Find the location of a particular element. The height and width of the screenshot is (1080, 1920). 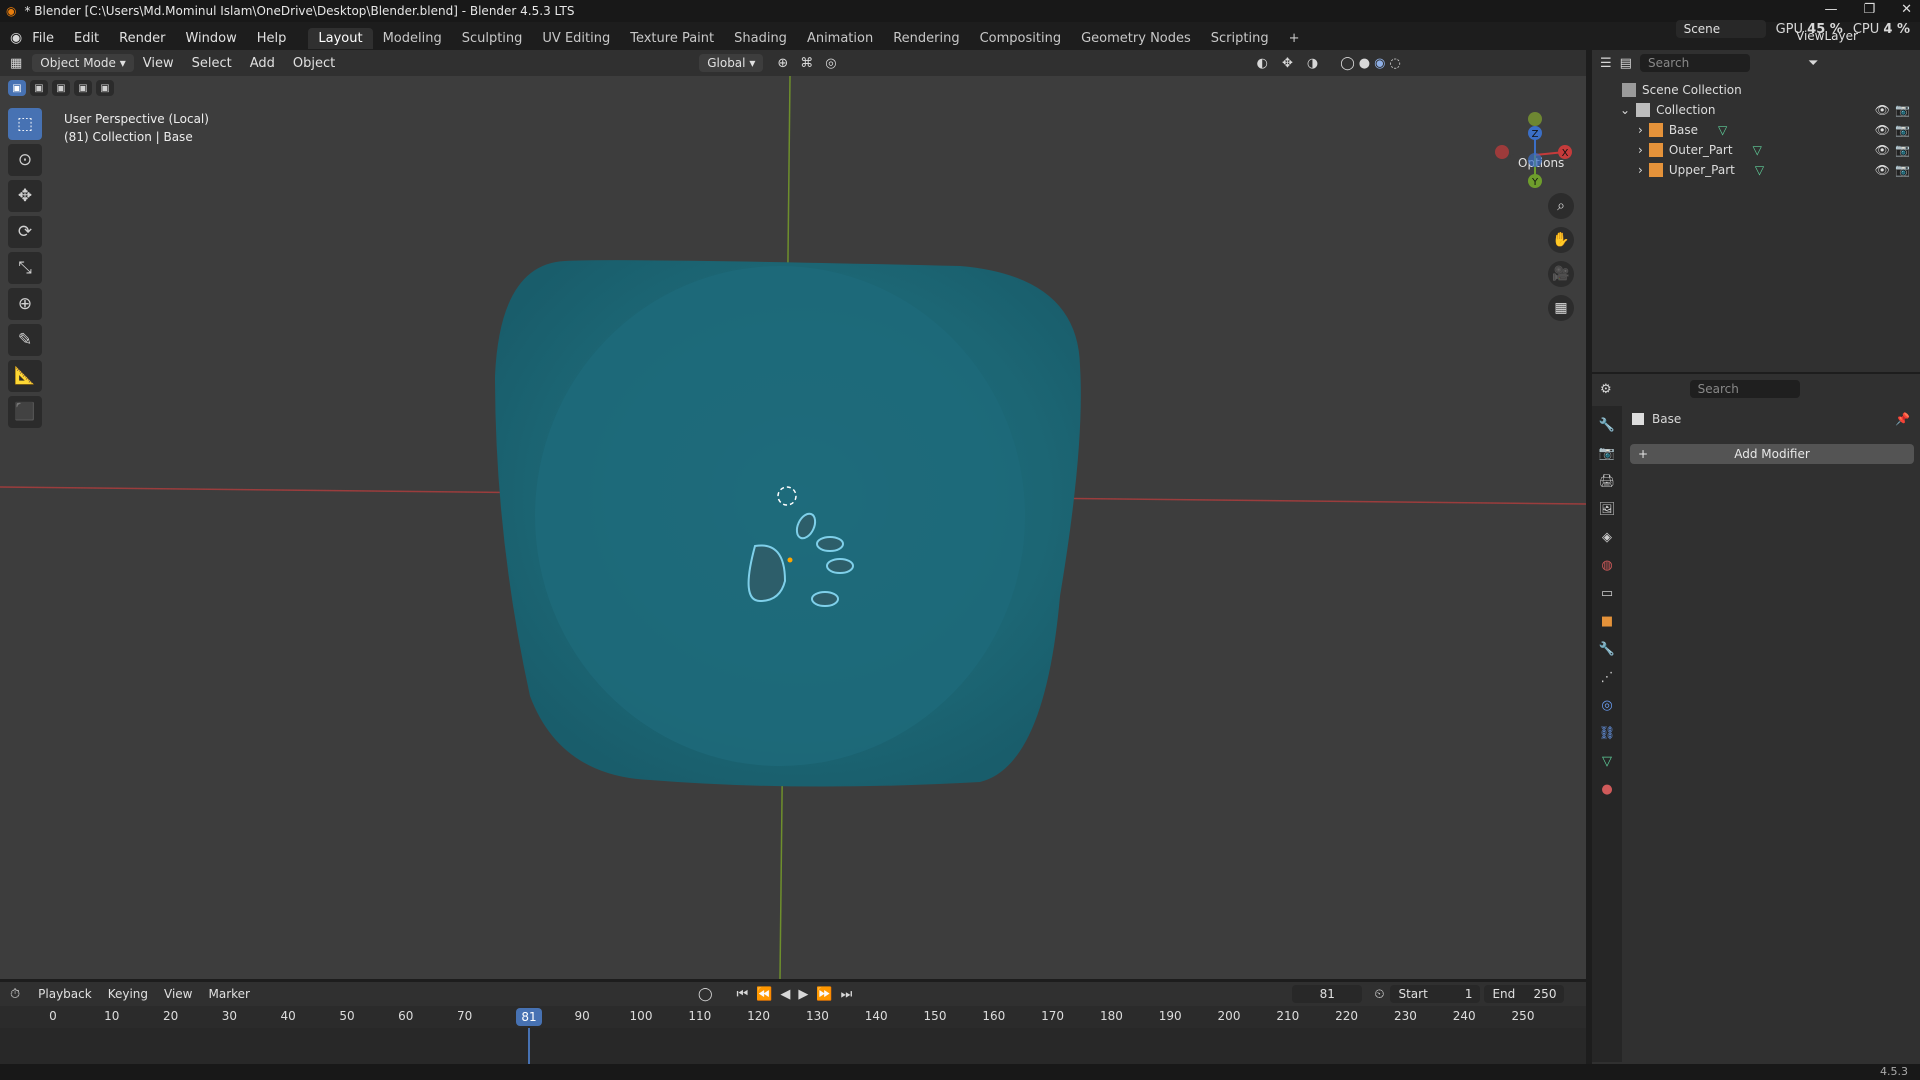

rotate-tool-icon: ⟳ is located at coordinates (25, 232).